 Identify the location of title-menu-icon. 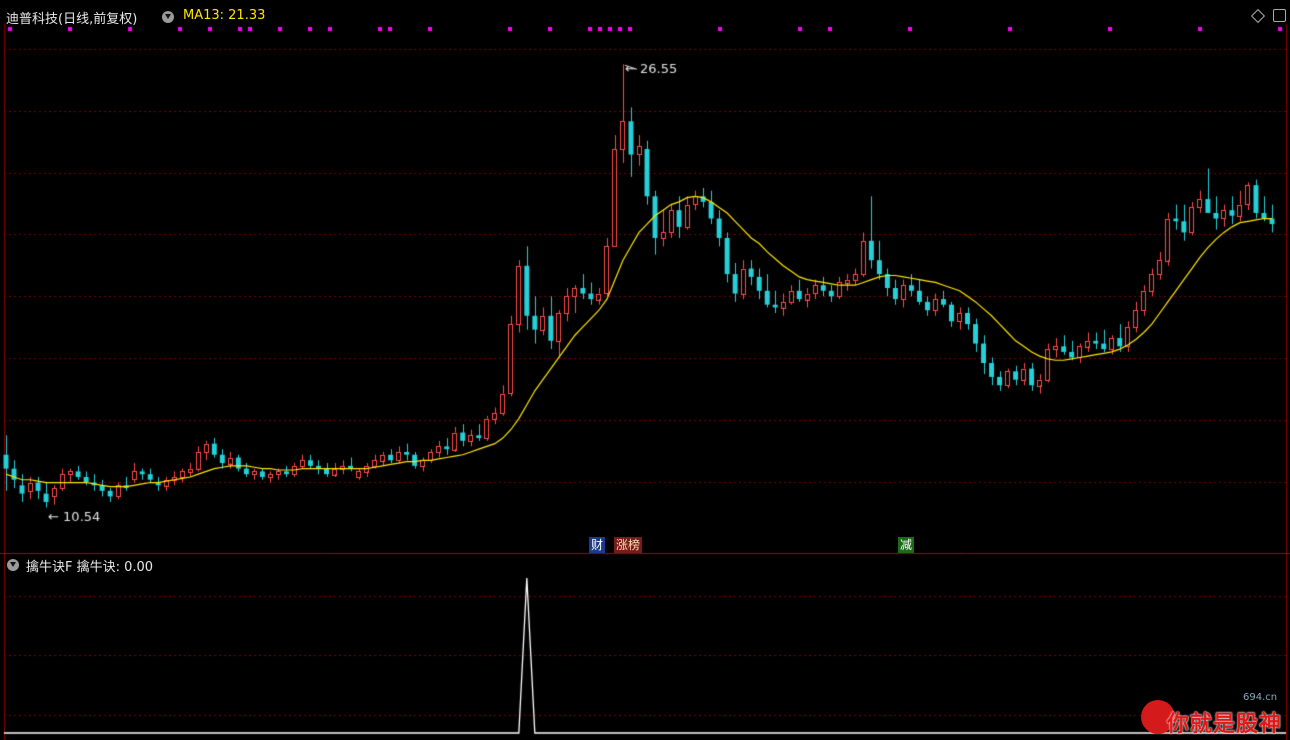
(168, 17).